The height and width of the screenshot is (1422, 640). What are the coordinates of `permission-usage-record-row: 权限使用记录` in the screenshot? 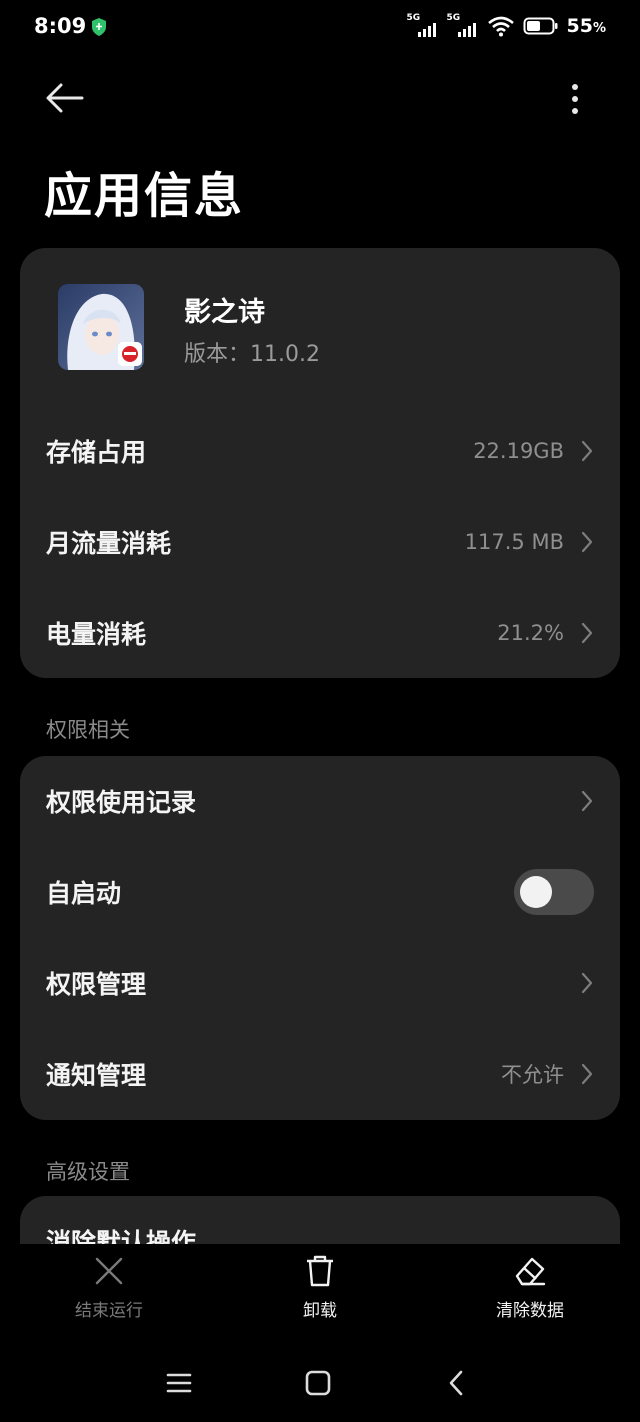 It's located at (320, 801).